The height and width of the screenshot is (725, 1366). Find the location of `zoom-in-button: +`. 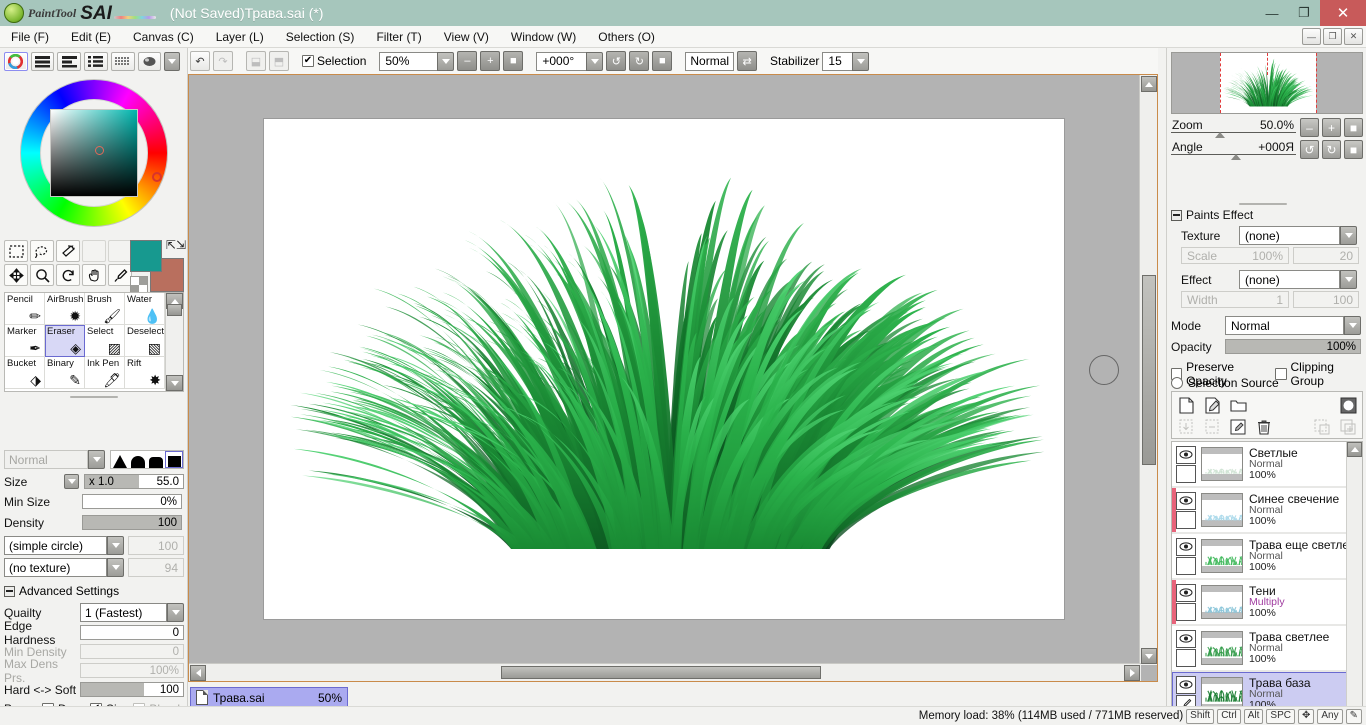

zoom-in-button: + is located at coordinates (490, 61).